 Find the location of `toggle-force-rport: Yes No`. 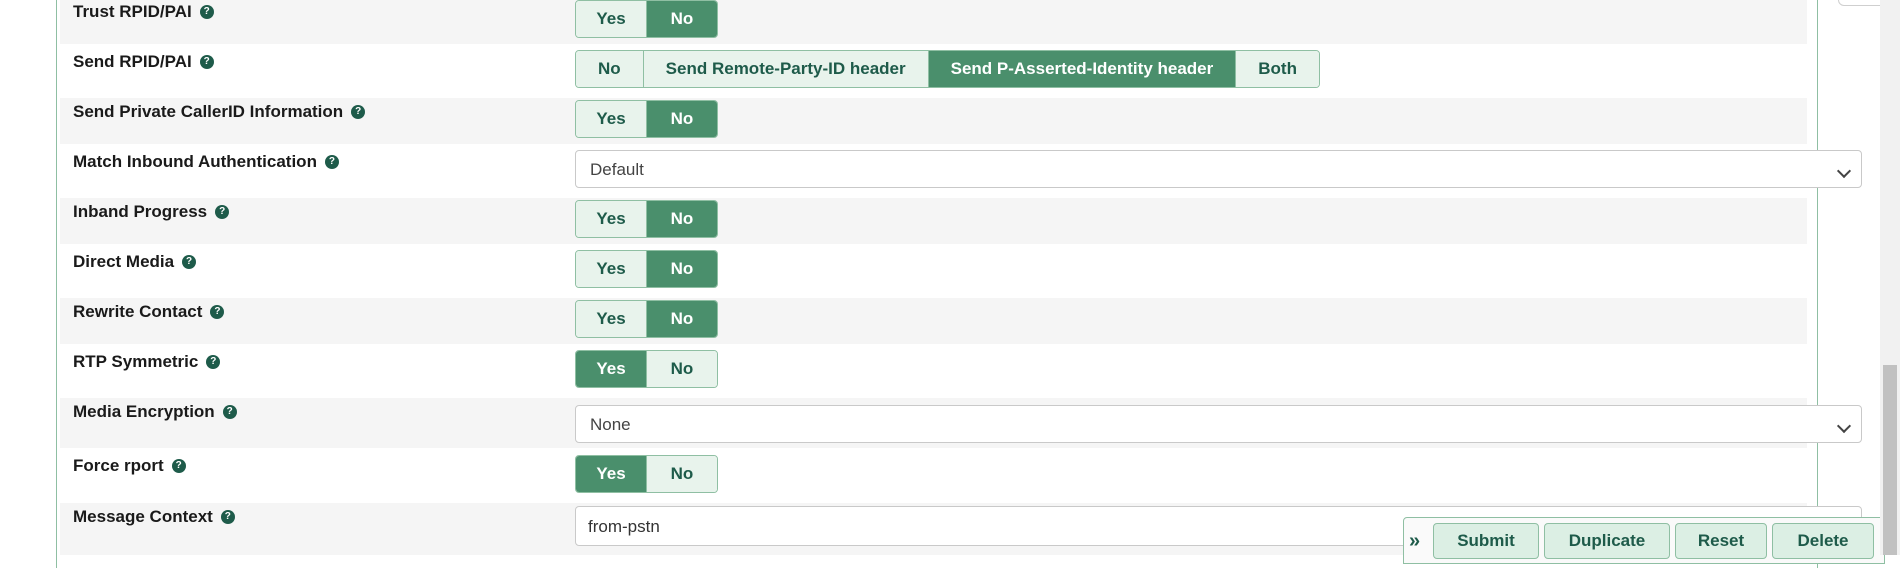

toggle-force-rport: Yes No is located at coordinates (646, 474).